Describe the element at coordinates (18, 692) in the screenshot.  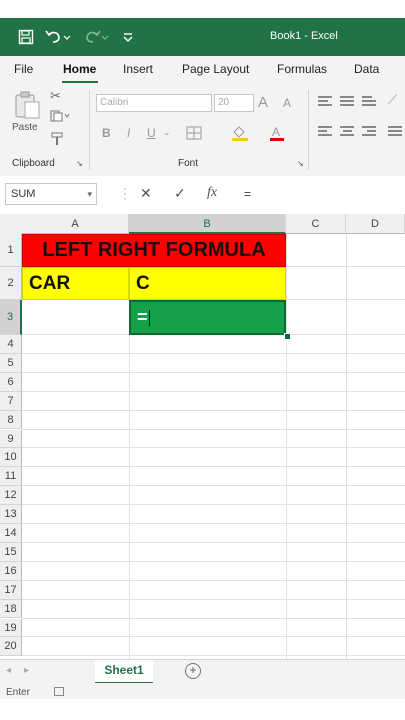
I see `status-mode: Enter` at that location.